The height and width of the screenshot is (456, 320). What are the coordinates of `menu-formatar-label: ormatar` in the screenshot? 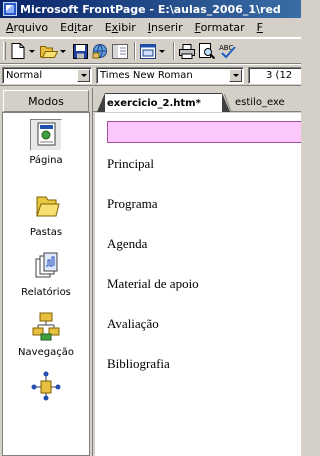 It's located at (222, 27).